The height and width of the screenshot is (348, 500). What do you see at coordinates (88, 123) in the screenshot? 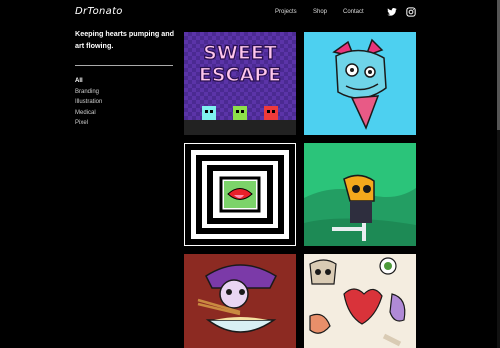
I see `filter-pixel: Pixel` at bounding box center [88, 123].